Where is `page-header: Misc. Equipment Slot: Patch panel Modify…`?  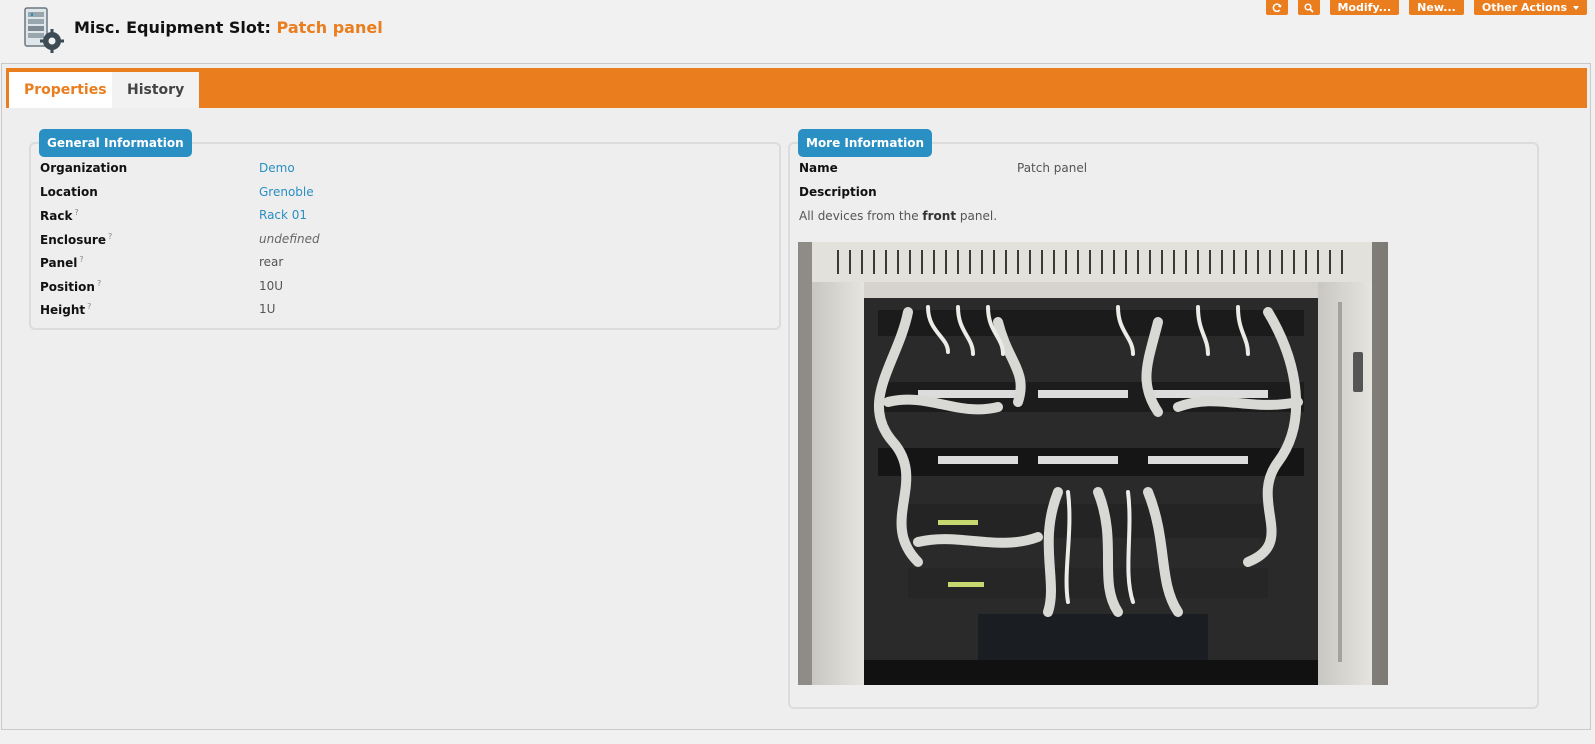
page-header: Misc. Equipment Slot: Patch panel Modify… is located at coordinates (797, 31).